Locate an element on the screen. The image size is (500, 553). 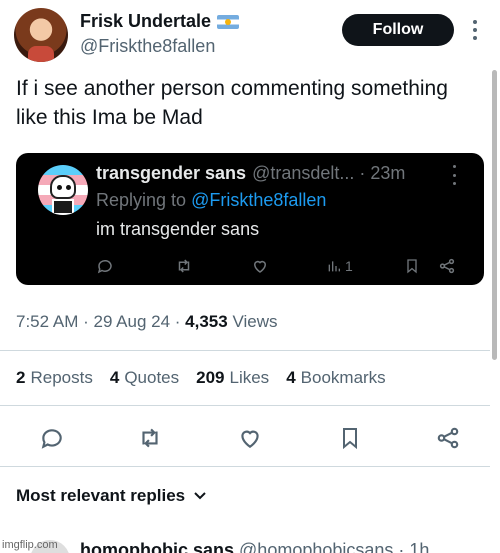
quoted-post-text: im transgender sans is located at coordinates (178, 229).